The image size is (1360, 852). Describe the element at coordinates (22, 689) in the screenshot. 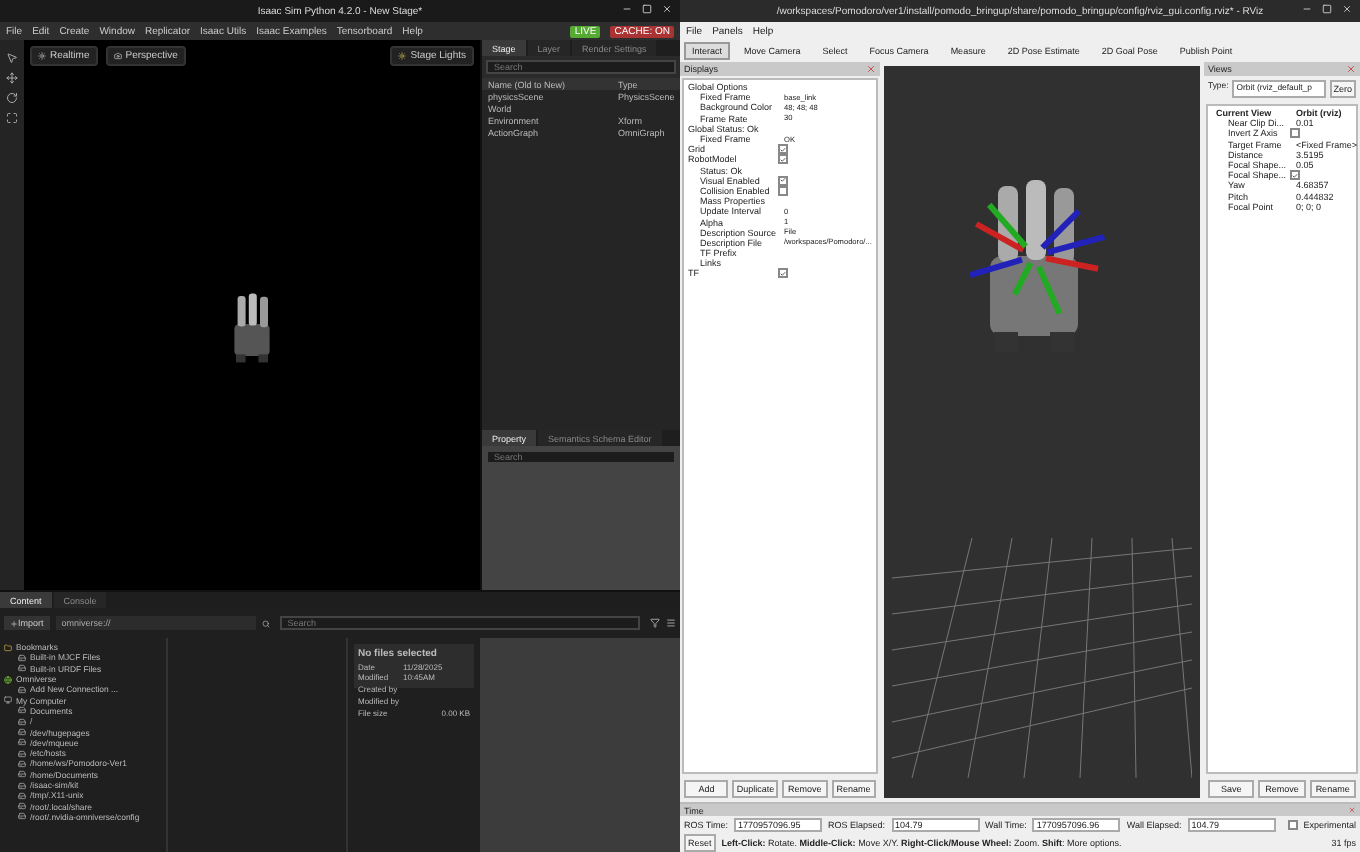

I see `drive-icon` at that location.